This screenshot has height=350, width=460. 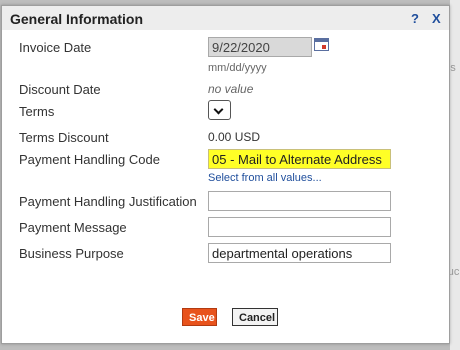 I want to click on payment-handling-code-label: Payment Handling Code, so click(x=89, y=159).